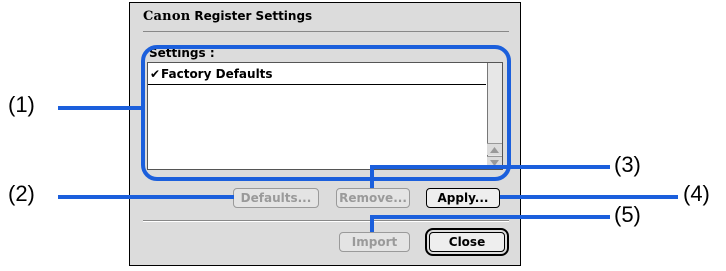 Image resolution: width=726 pixels, height=271 pixels. What do you see at coordinates (326, 221) in the screenshot?
I see `button-divider-highlight` at bounding box center [326, 221].